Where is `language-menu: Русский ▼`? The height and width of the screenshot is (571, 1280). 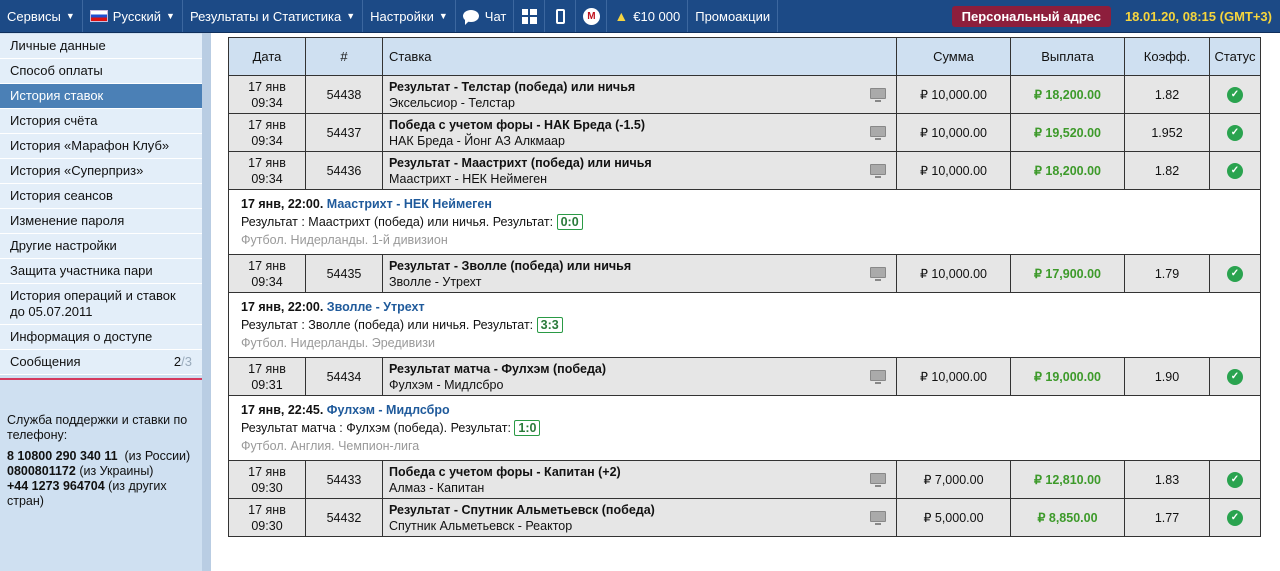
language-menu: Русский ▼ is located at coordinates (133, 16).